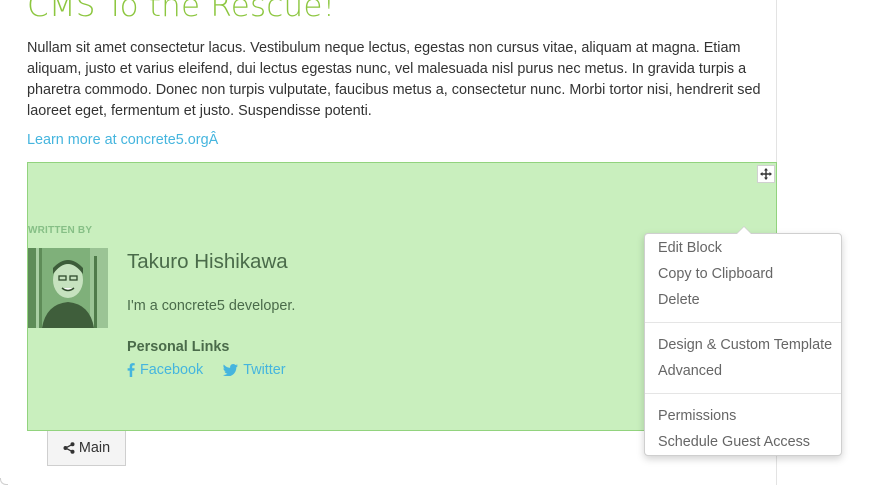 The image size is (882, 485). I want to click on written-by-label: WRITTEN BY, so click(60, 230).